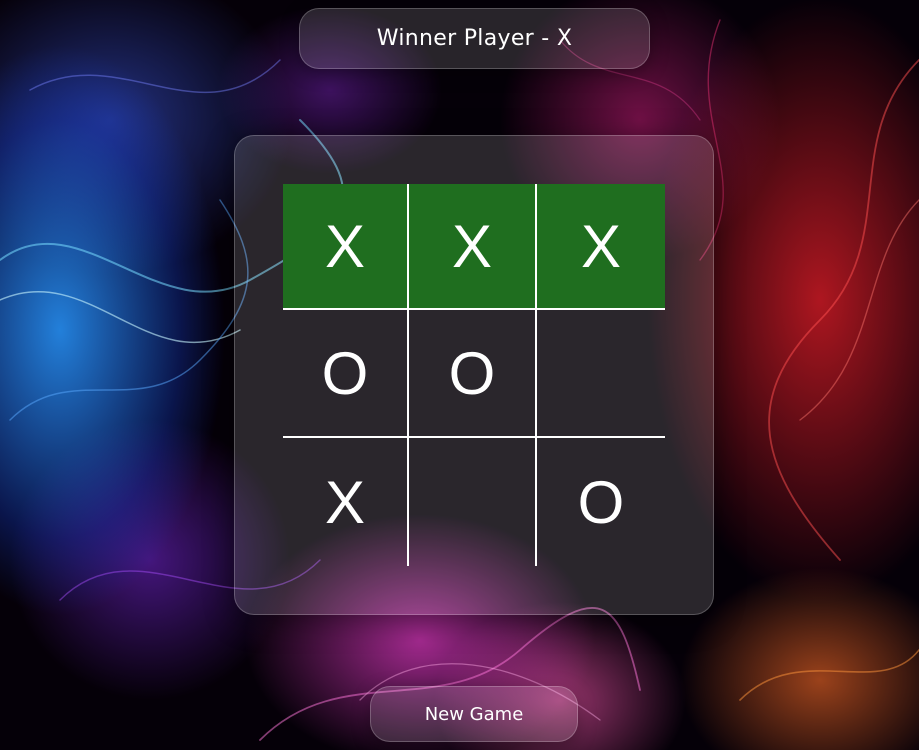 The image size is (919, 750). Describe the element at coordinates (473, 247) in the screenshot. I see `board-cell-2: X` at that location.